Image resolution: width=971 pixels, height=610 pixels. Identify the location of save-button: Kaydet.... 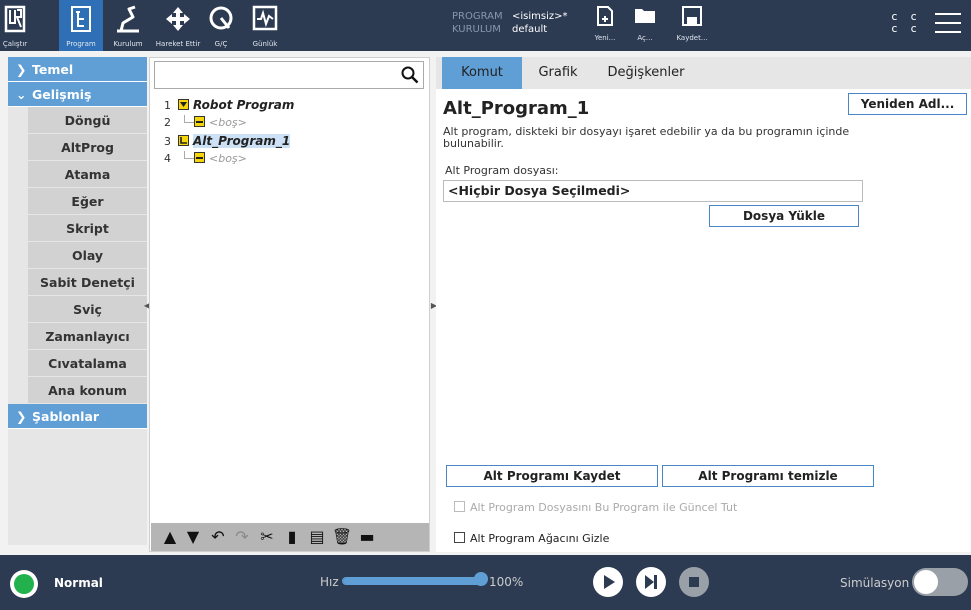
(692, 25).